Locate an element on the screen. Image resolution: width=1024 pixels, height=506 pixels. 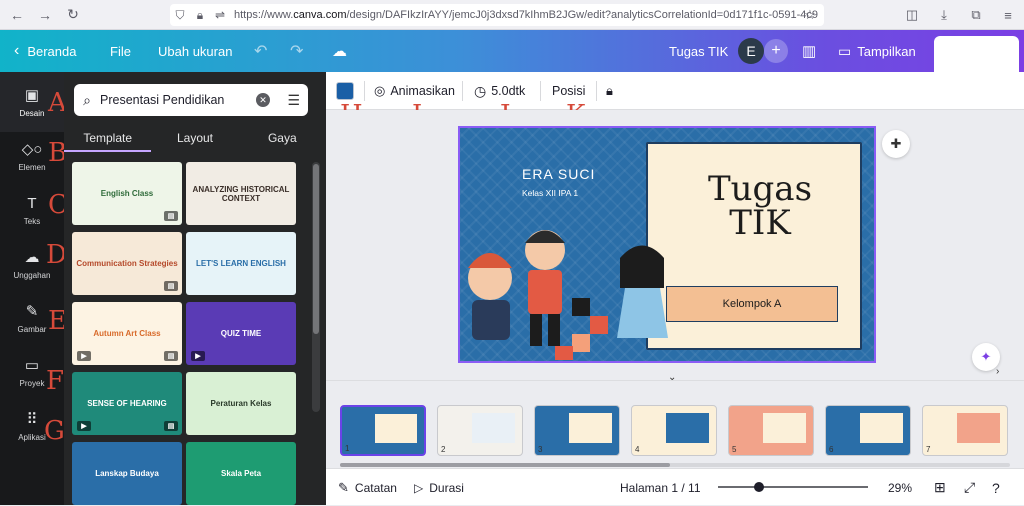
slide-title: Tugas TIK is located at coordinates (760, 206).